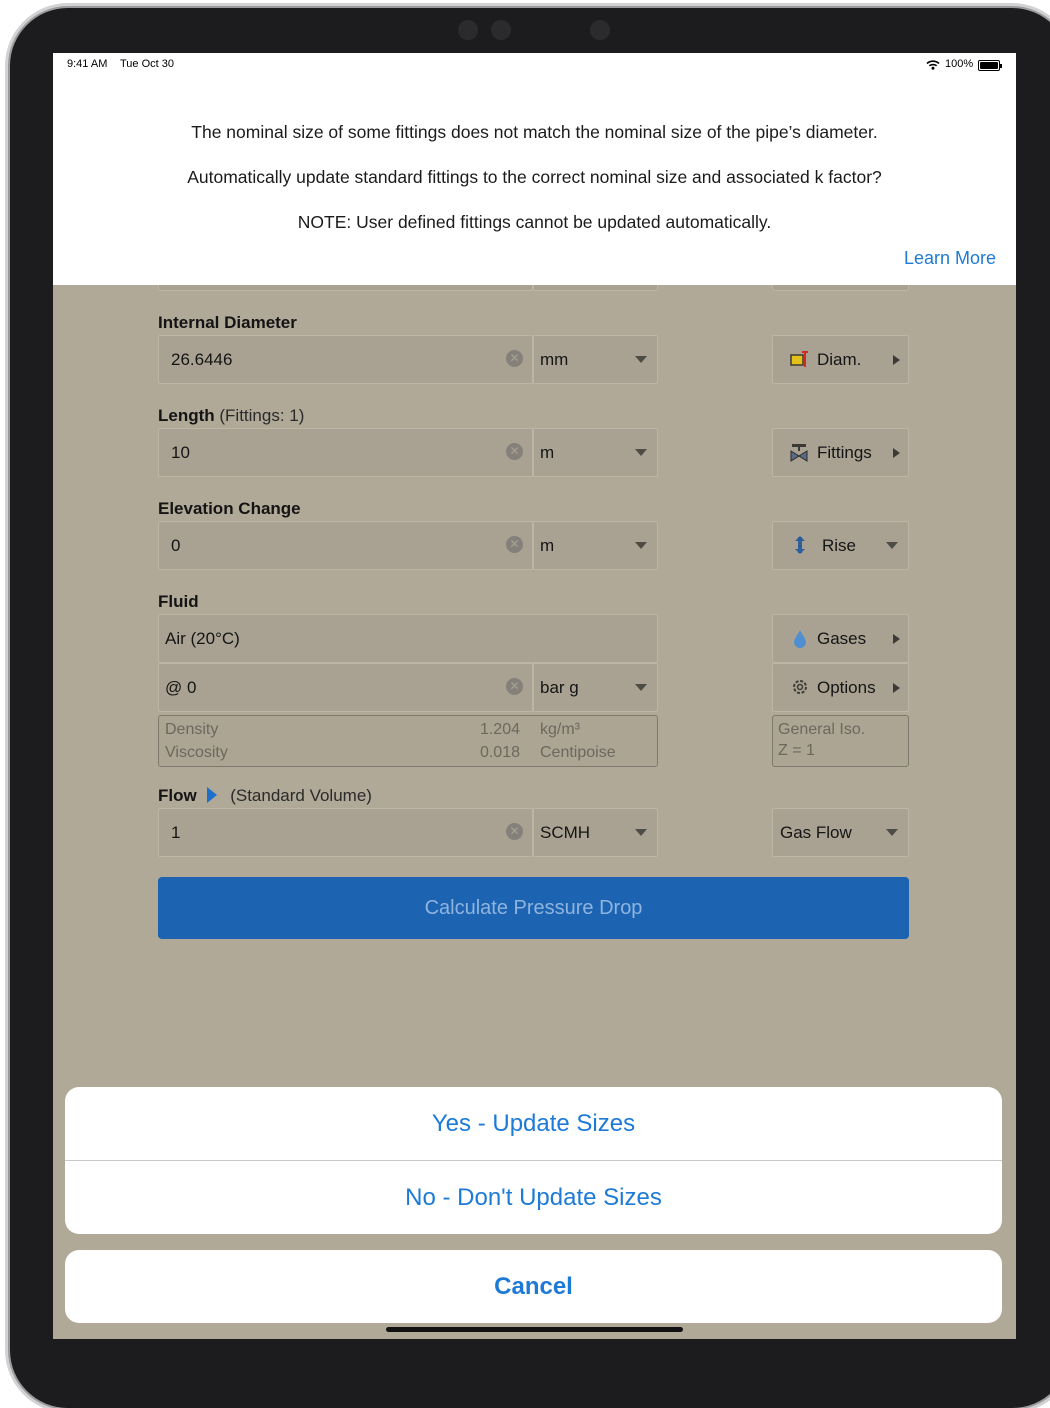 This screenshot has width=1050, height=1408. I want to click on diameter-unit-value: mm, so click(554, 359).